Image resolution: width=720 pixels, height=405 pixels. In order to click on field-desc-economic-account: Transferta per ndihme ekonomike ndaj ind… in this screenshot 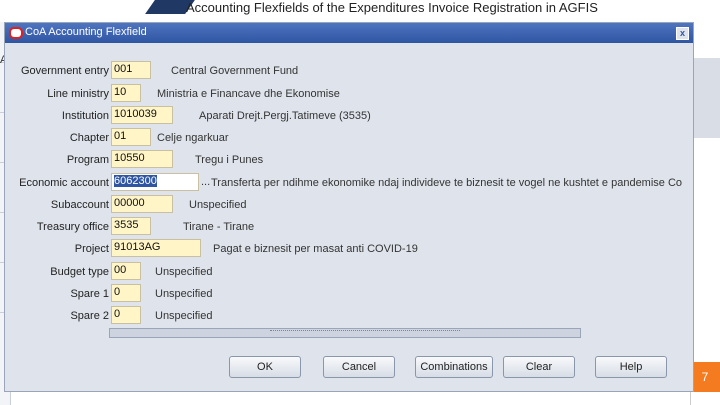, I will do `click(447, 183)`.